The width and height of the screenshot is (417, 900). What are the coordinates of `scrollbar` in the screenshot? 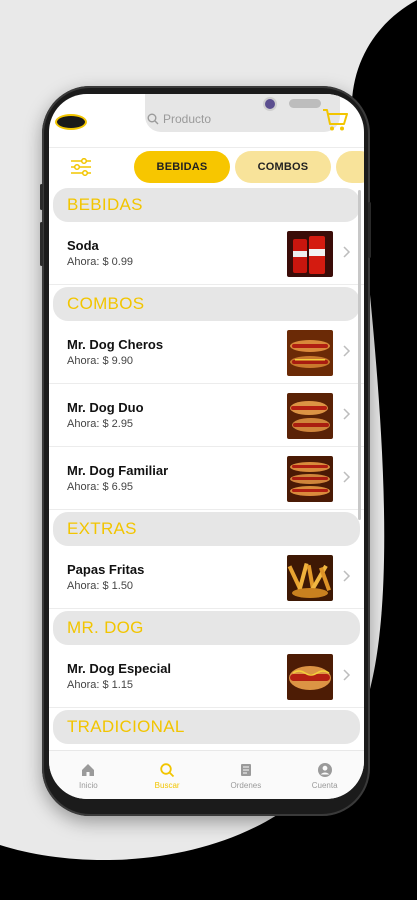 It's located at (359, 355).